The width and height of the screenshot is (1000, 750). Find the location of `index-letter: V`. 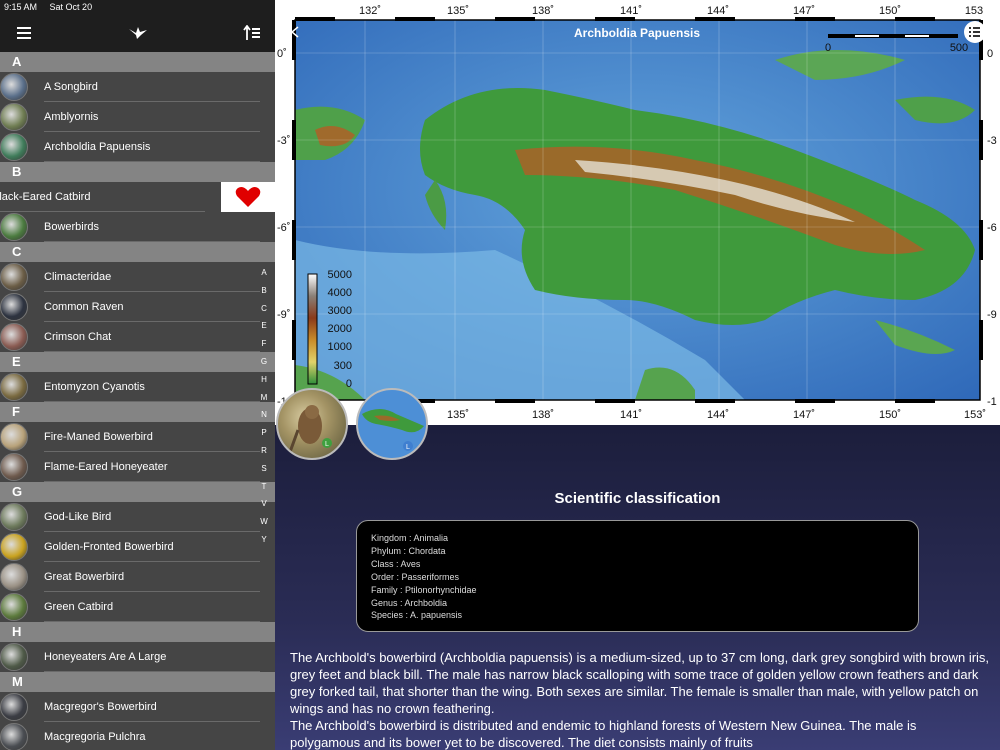

index-letter: V is located at coordinates (264, 504).